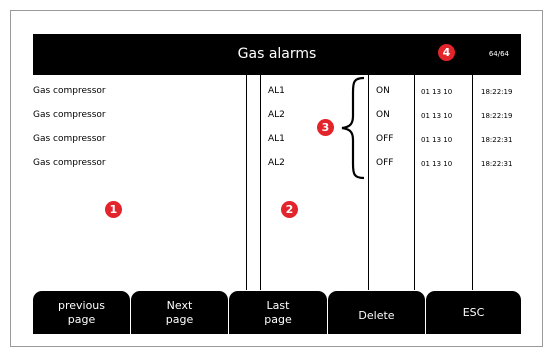  What do you see at coordinates (325, 127) in the screenshot?
I see `callout-badge: 3` at bounding box center [325, 127].